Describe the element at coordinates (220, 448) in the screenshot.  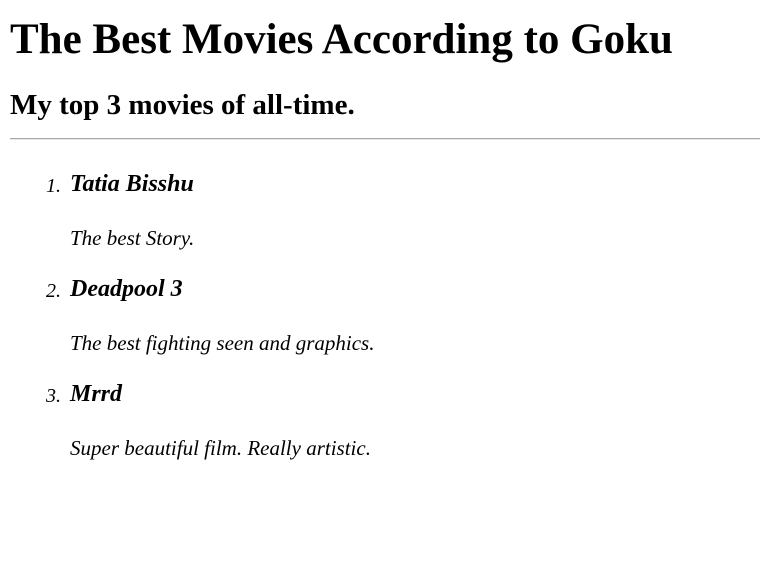
I see `movie-description: Super beautiful film. Really artistic.` at that location.